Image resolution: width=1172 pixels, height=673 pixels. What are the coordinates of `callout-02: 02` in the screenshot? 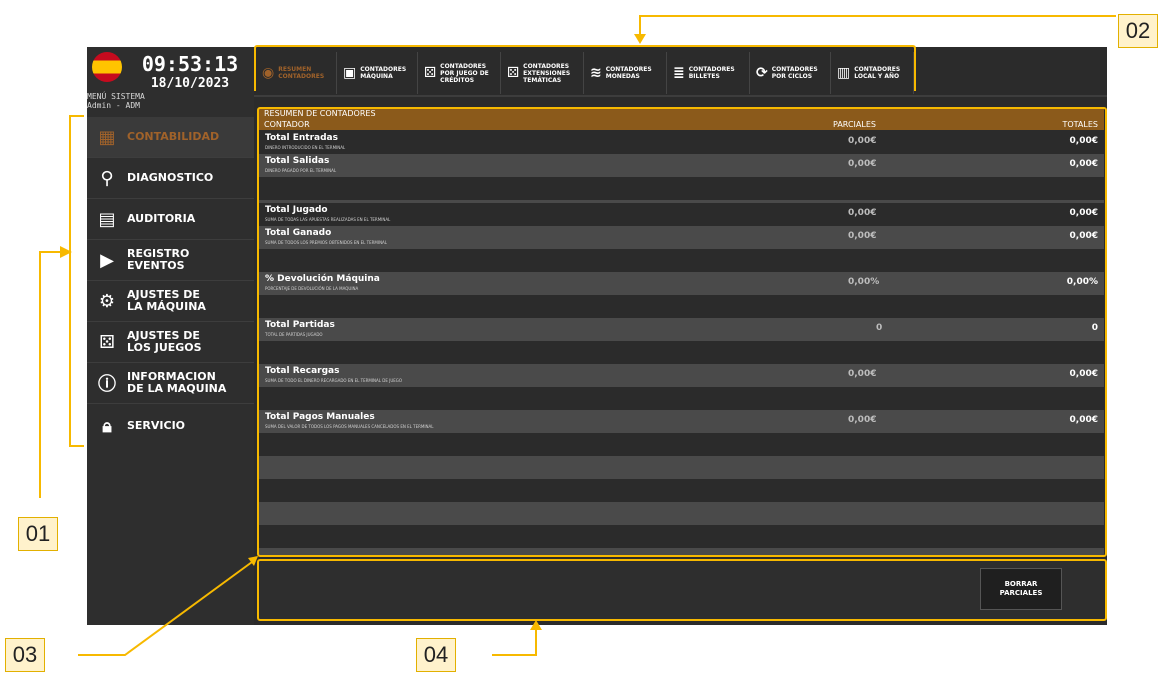 It's located at (1138, 31).